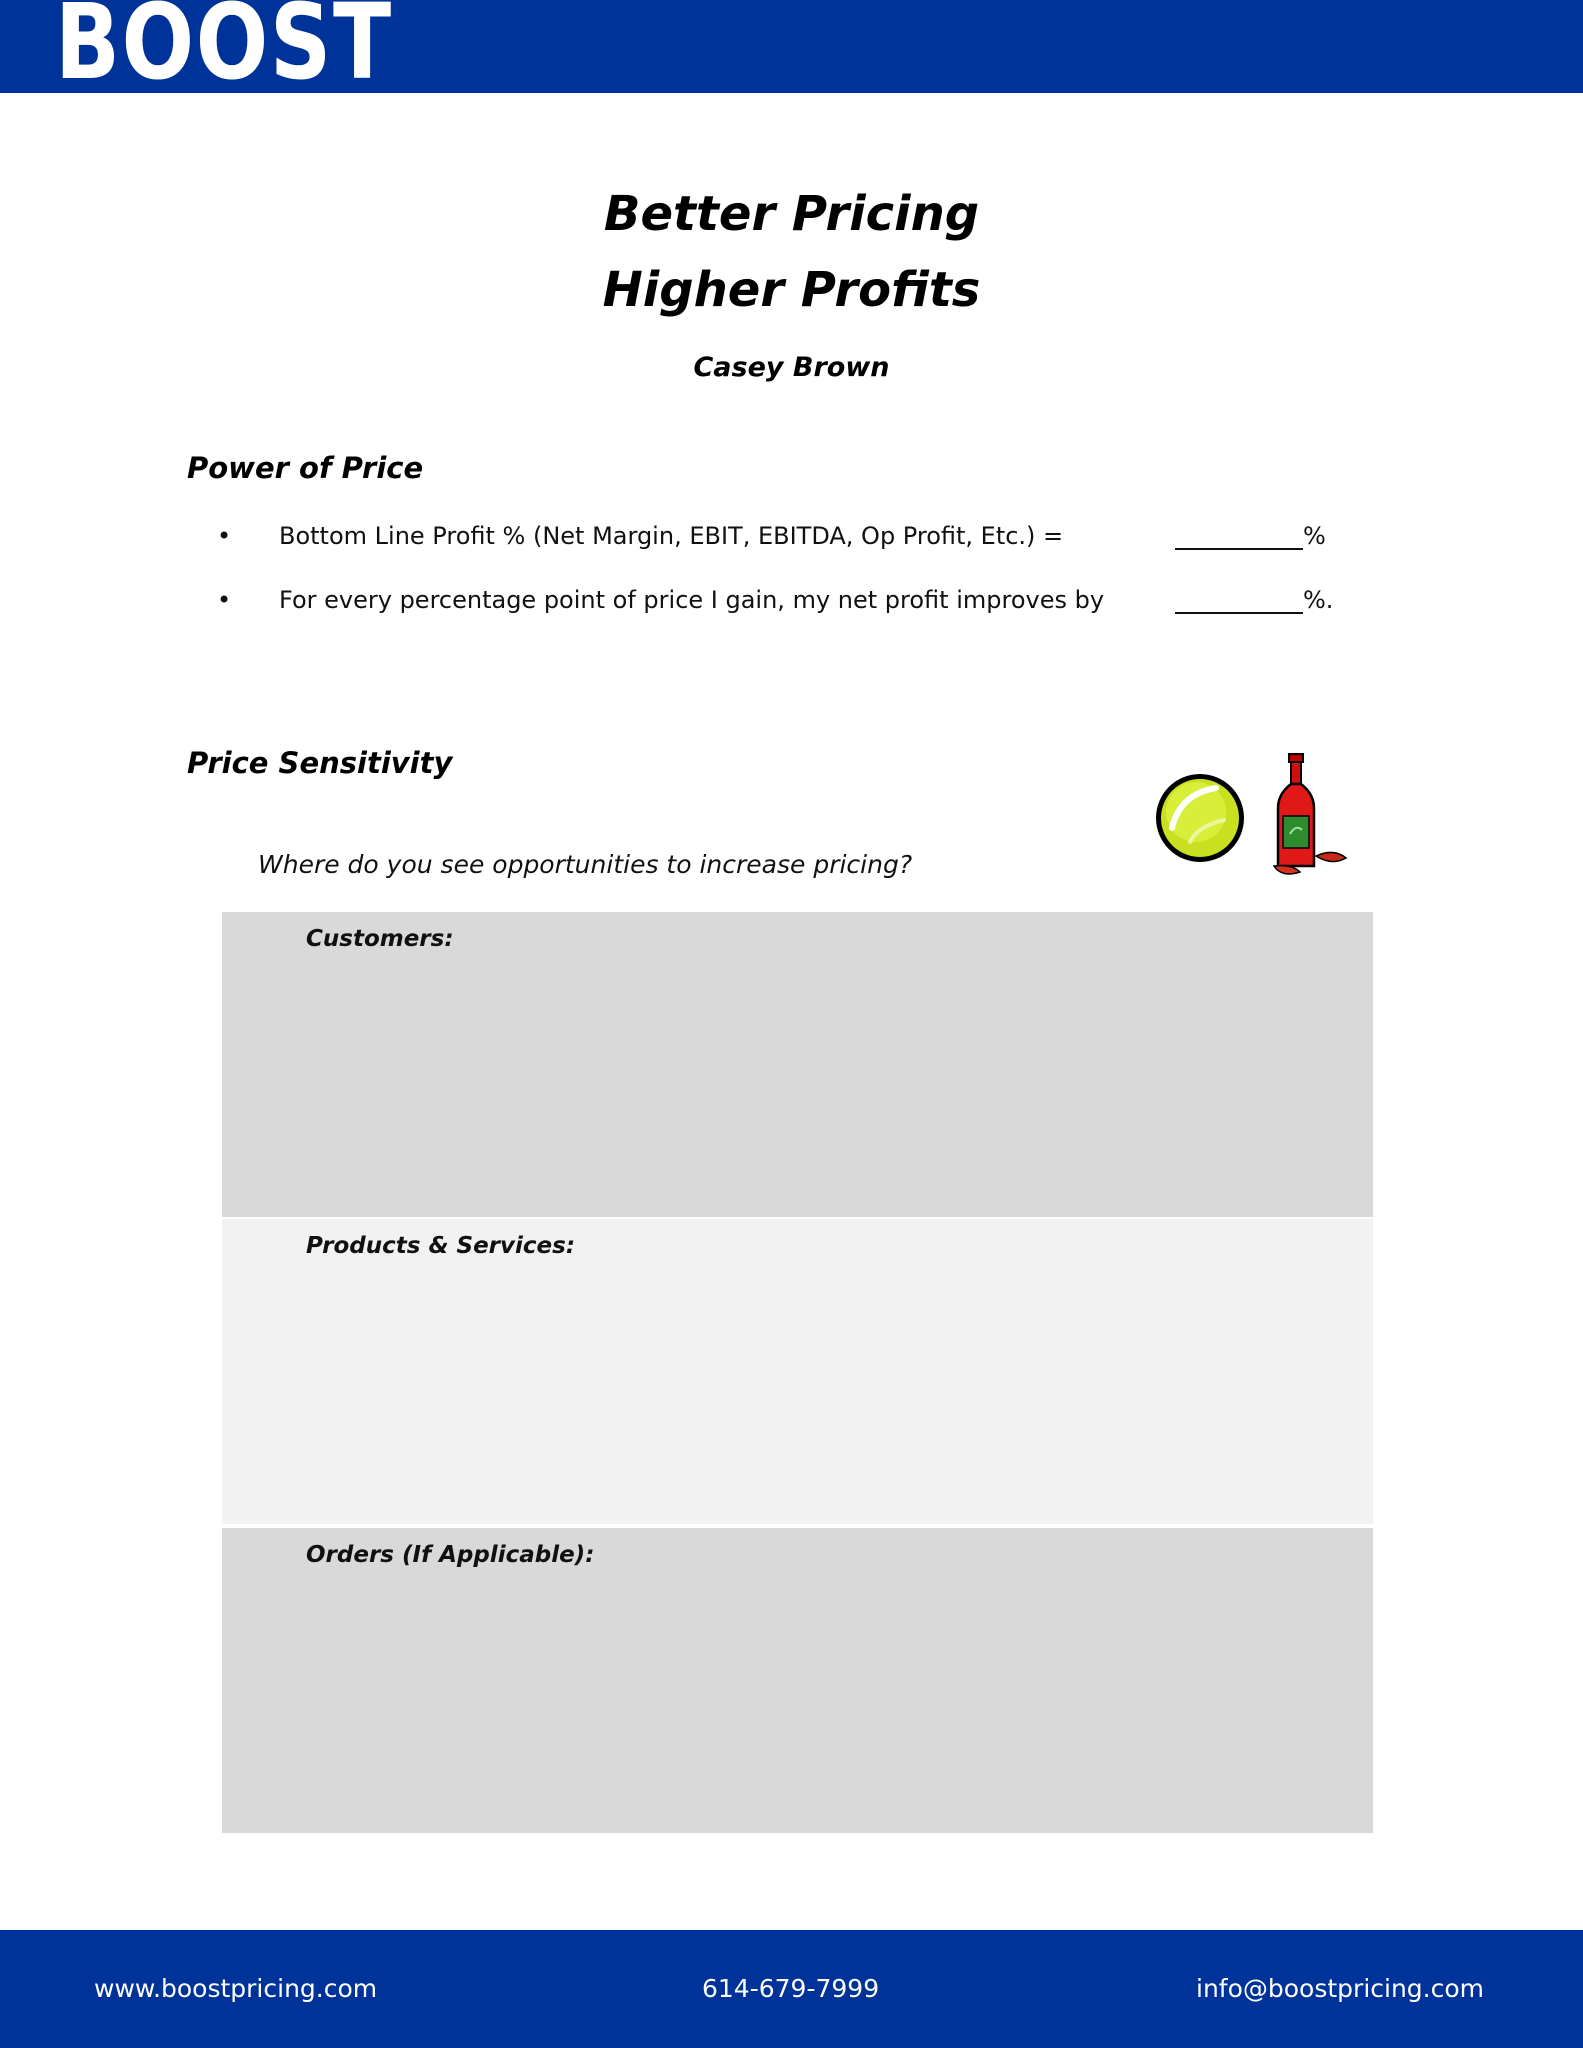  Describe the element at coordinates (797, 1680) in the screenshot. I see `orders-box: Orders (If Applicable):` at that location.